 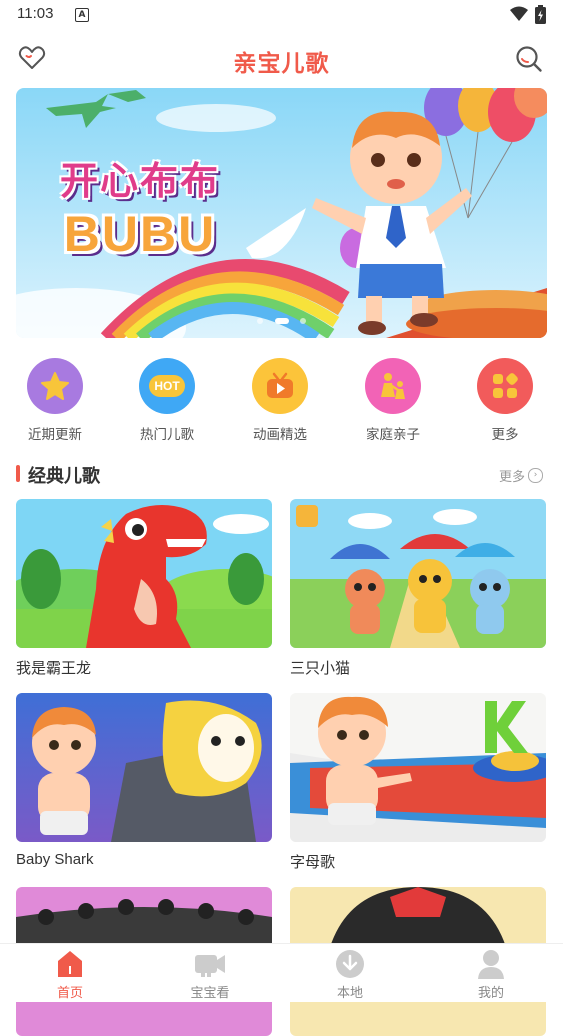 I want to click on status-bar: 11:03 A, so click(x=281, y=15).